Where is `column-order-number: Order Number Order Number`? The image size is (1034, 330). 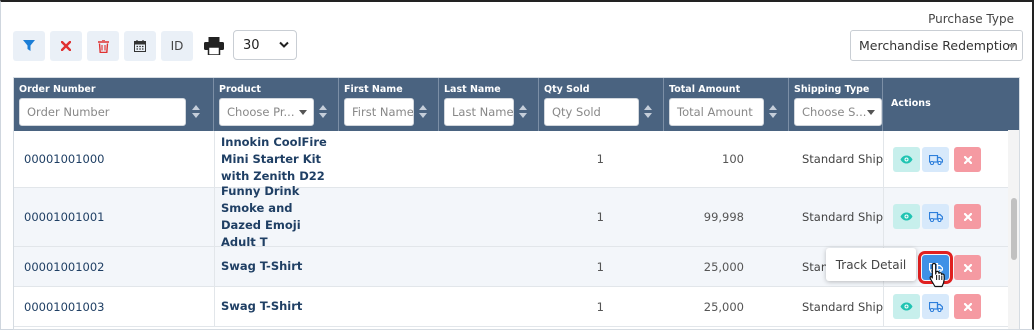
column-order-number: Order Number Order Number is located at coordinates (114, 104).